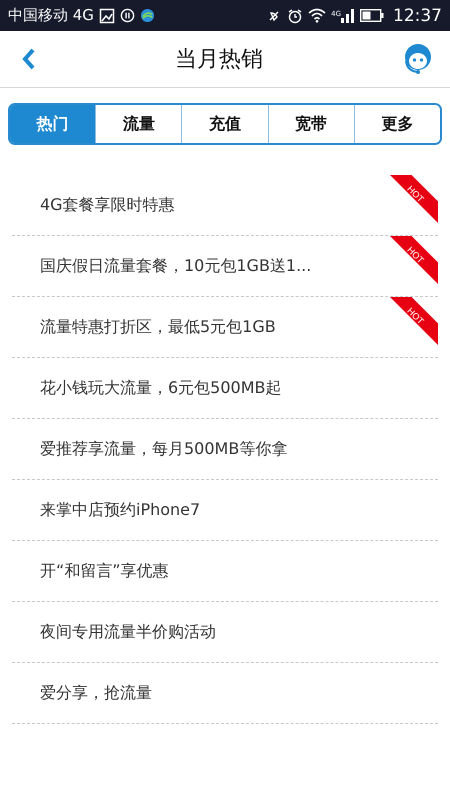  What do you see at coordinates (397, 124) in the screenshot?
I see `category-tab: 更多` at bounding box center [397, 124].